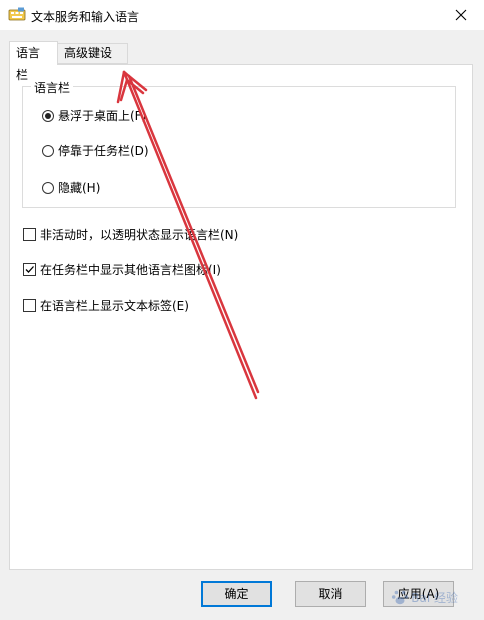 The height and width of the screenshot is (620, 484). I want to click on checkbox-show-additional-icons: 在任务栏中显示其他语言栏图标(I), so click(122, 269).